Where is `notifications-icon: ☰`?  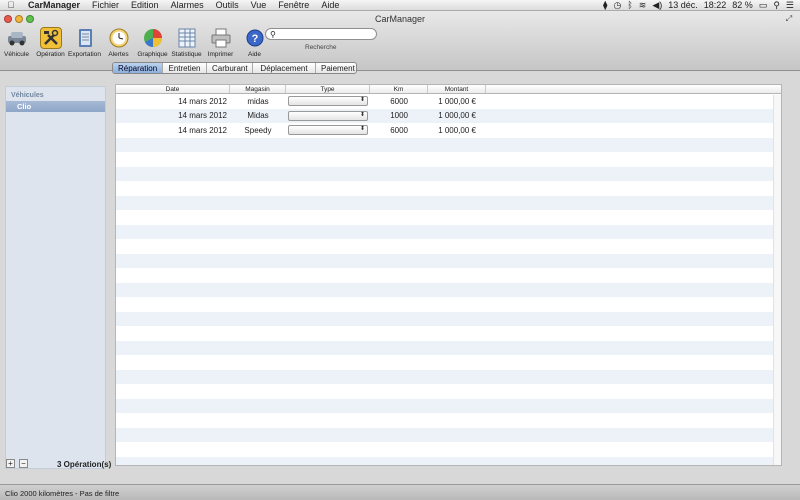
notifications-icon: ☰ is located at coordinates (790, 5).